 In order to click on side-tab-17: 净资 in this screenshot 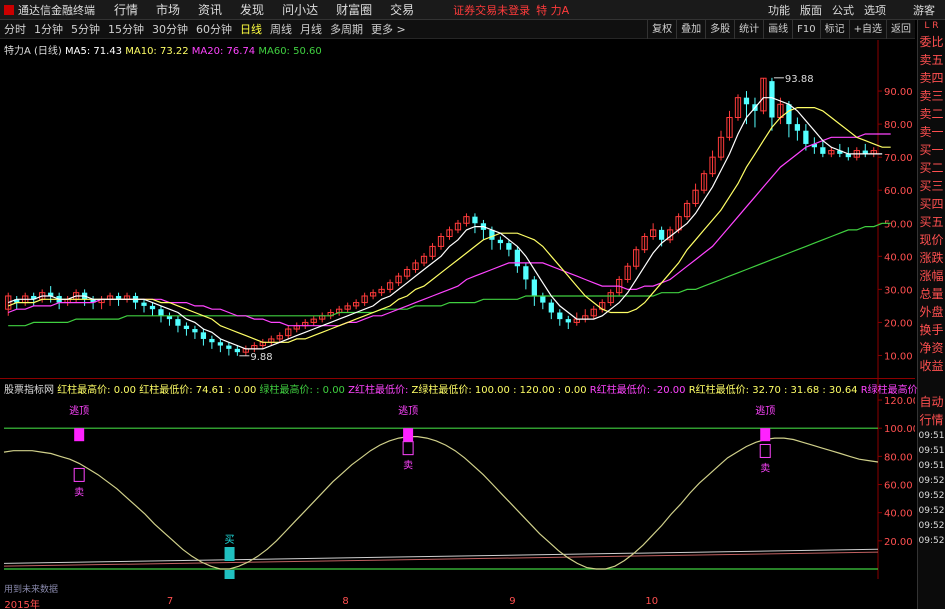, I will do `click(931, 348)`.